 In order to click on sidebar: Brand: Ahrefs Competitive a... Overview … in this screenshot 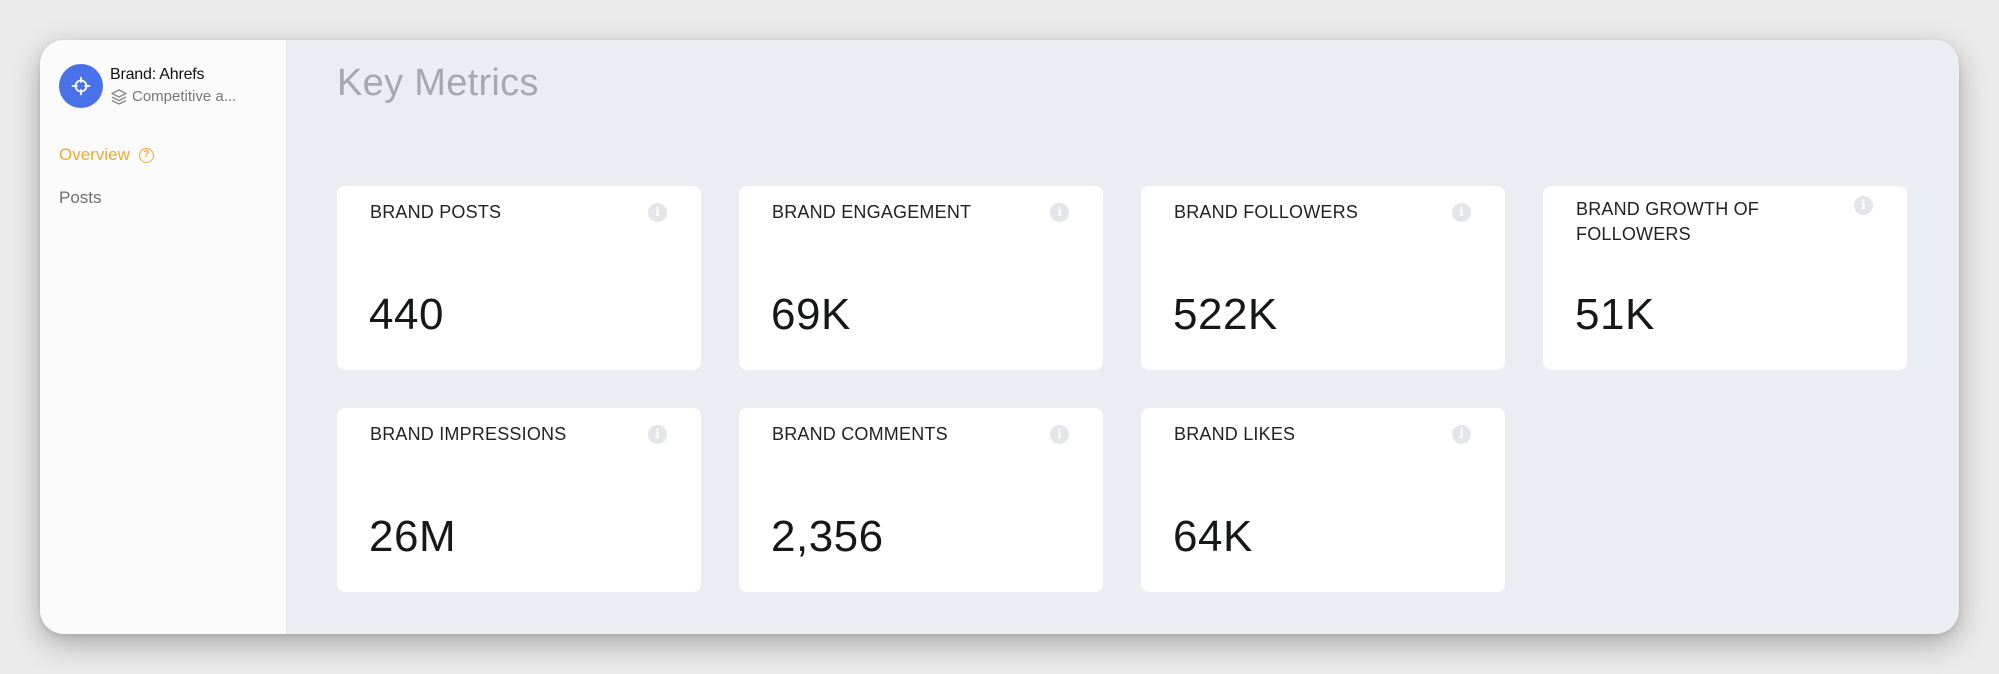, I will do `click(163, 337)`.